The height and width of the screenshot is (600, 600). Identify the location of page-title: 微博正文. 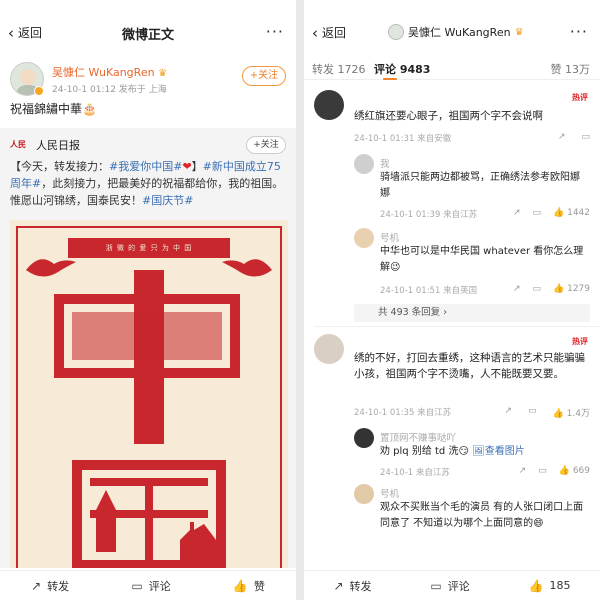
(147, 35).